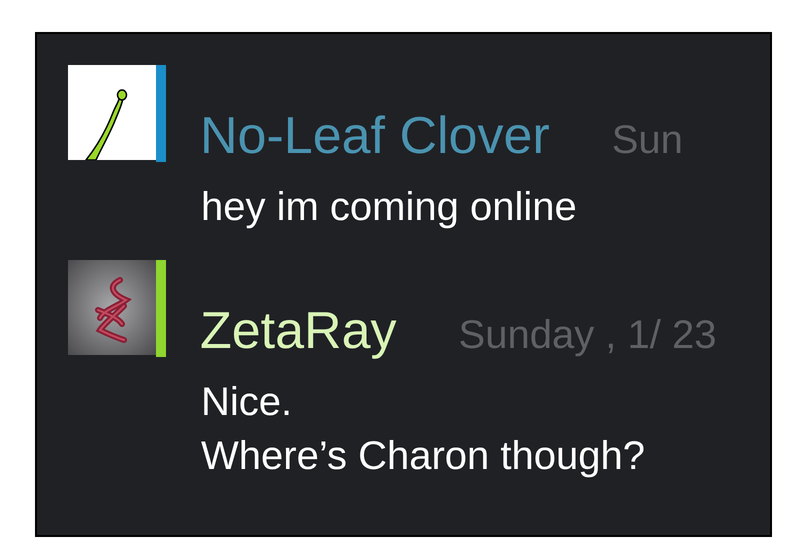  Describe the element at coordinates (112, 307) in the screenshot. I see `squiggle-icon` at that location.